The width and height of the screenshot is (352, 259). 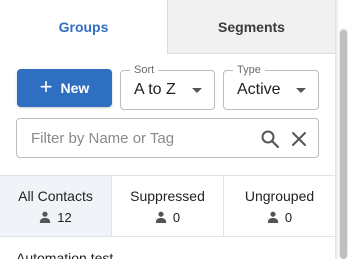 I want to click on tab-groups: Groups, so click(x=83, y=27).